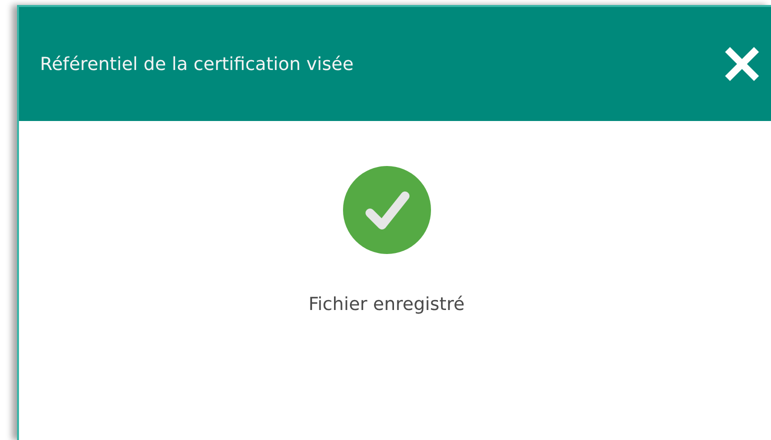 Image resolution: width=771 pixels, height=440 pixels. What do you see at coordinates (197, 64) in the screenshot?
I see `dialog-title: Référentiel de la certification visée` at bounding box center [197, 64].